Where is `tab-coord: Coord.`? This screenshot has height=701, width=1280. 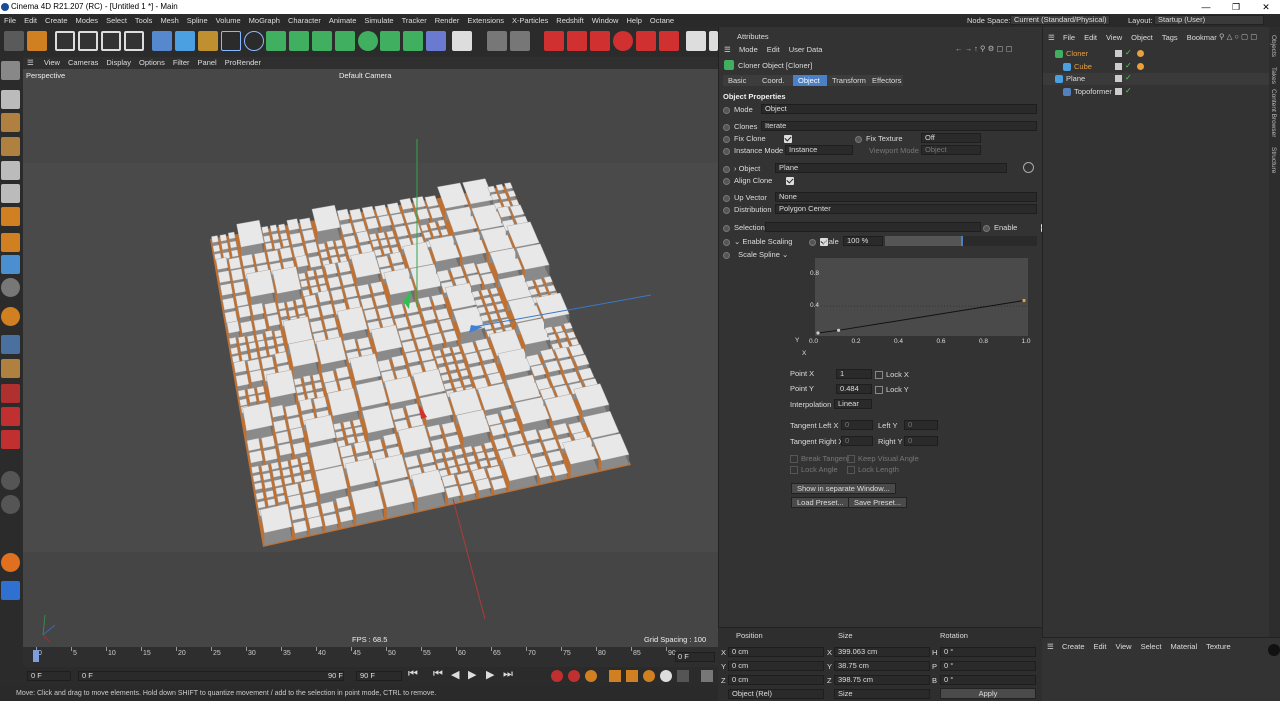 tab-coord: Coord. is located at coordinates (775, 80).